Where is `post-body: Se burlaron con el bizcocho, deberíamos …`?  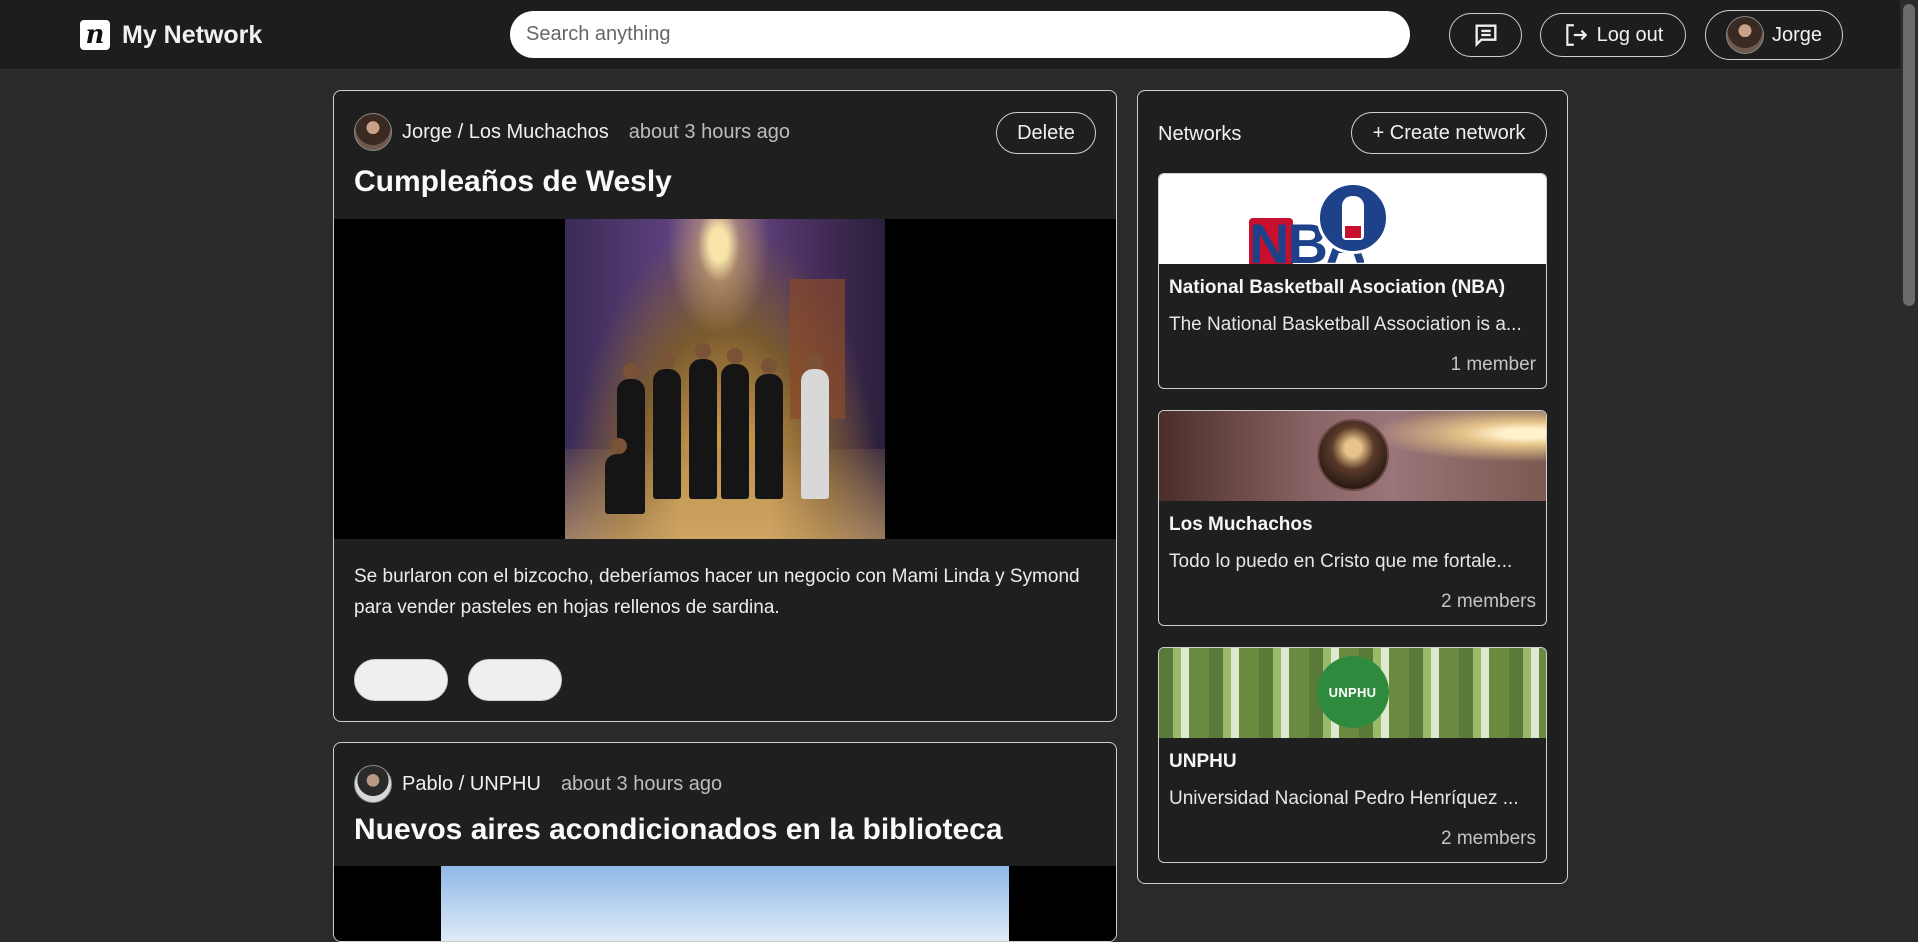 post-body: Se burlaron con el bizcocho, deberíamos … is located at coordinates (717, 592).